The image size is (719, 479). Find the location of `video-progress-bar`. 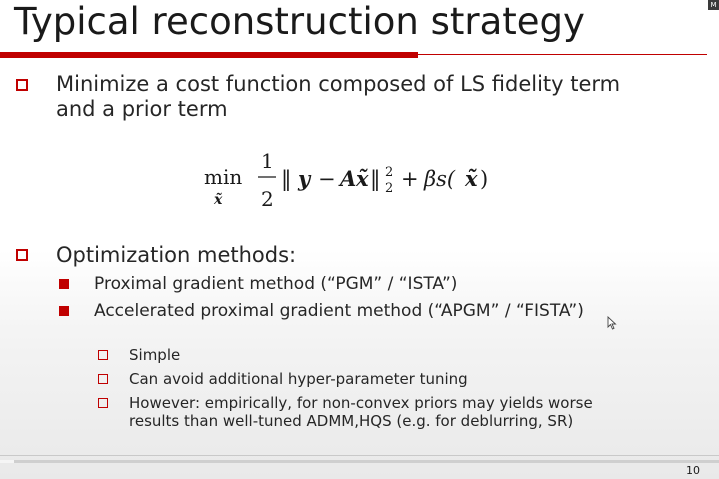

video-progress-bar is located at coordinates (359, 461).